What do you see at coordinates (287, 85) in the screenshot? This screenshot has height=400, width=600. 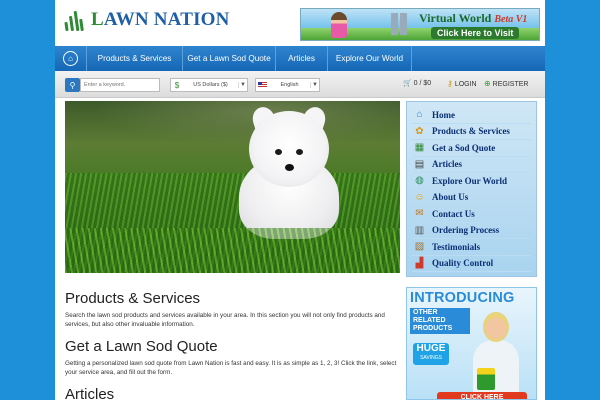 I see `language-select: English ▼` at bounding box center [287, 85].